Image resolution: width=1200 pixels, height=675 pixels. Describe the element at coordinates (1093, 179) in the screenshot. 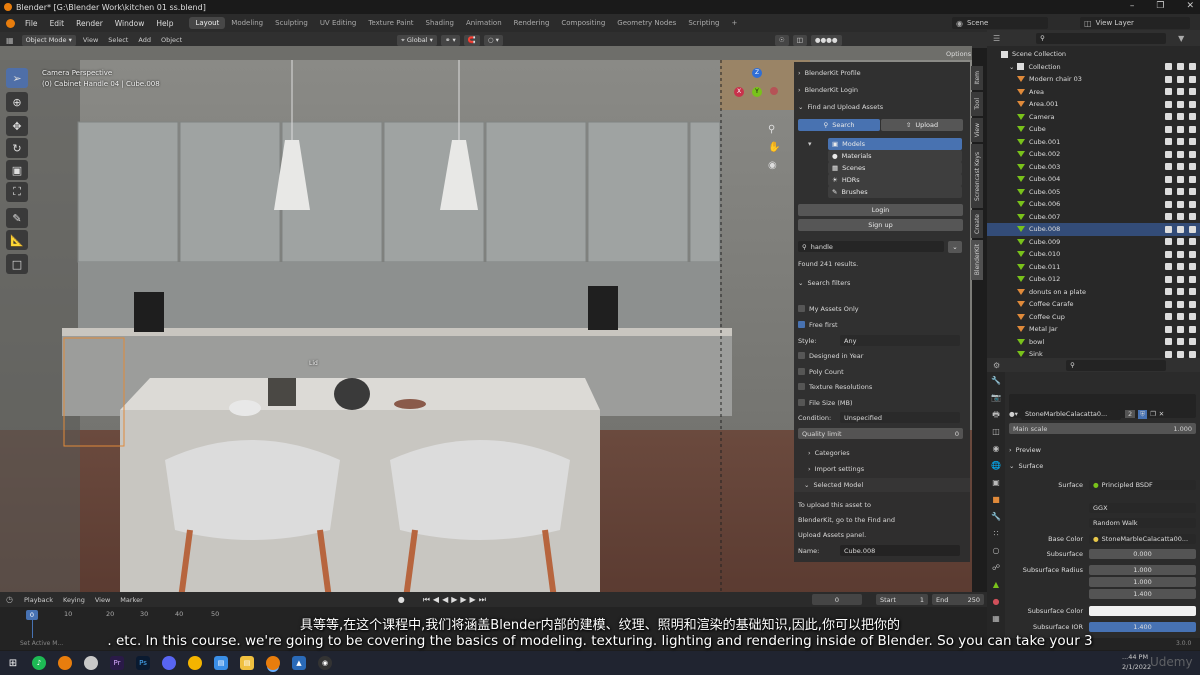

I see `outliner-item: Cube.004` at that location.